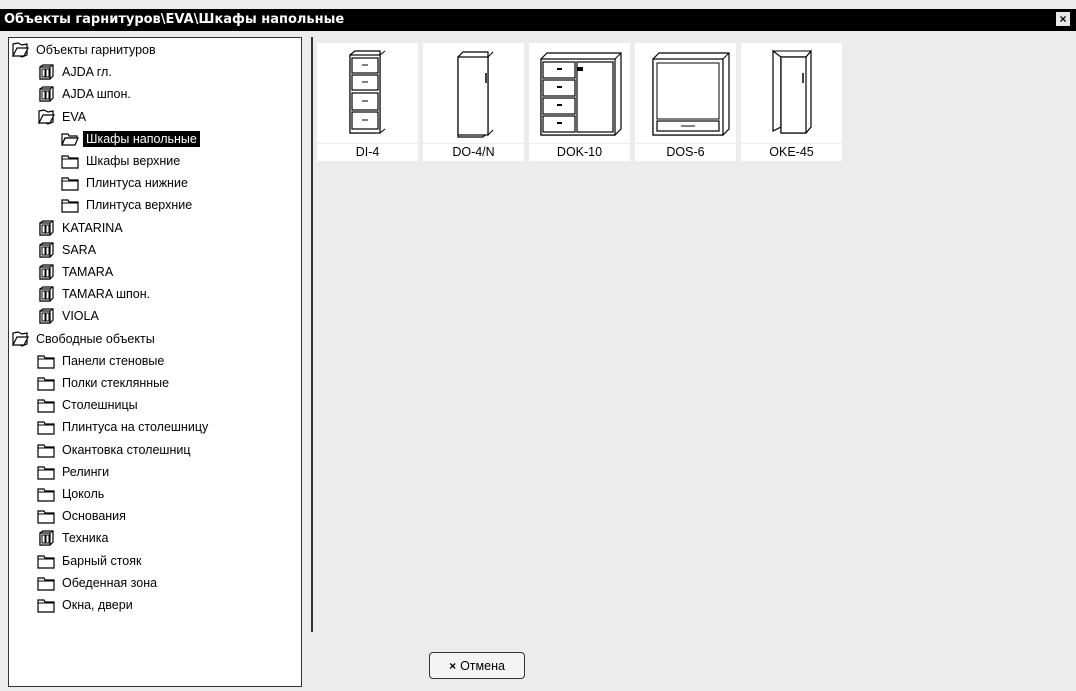  I want to click on tree-item-label: SARA, so click(79, 249).